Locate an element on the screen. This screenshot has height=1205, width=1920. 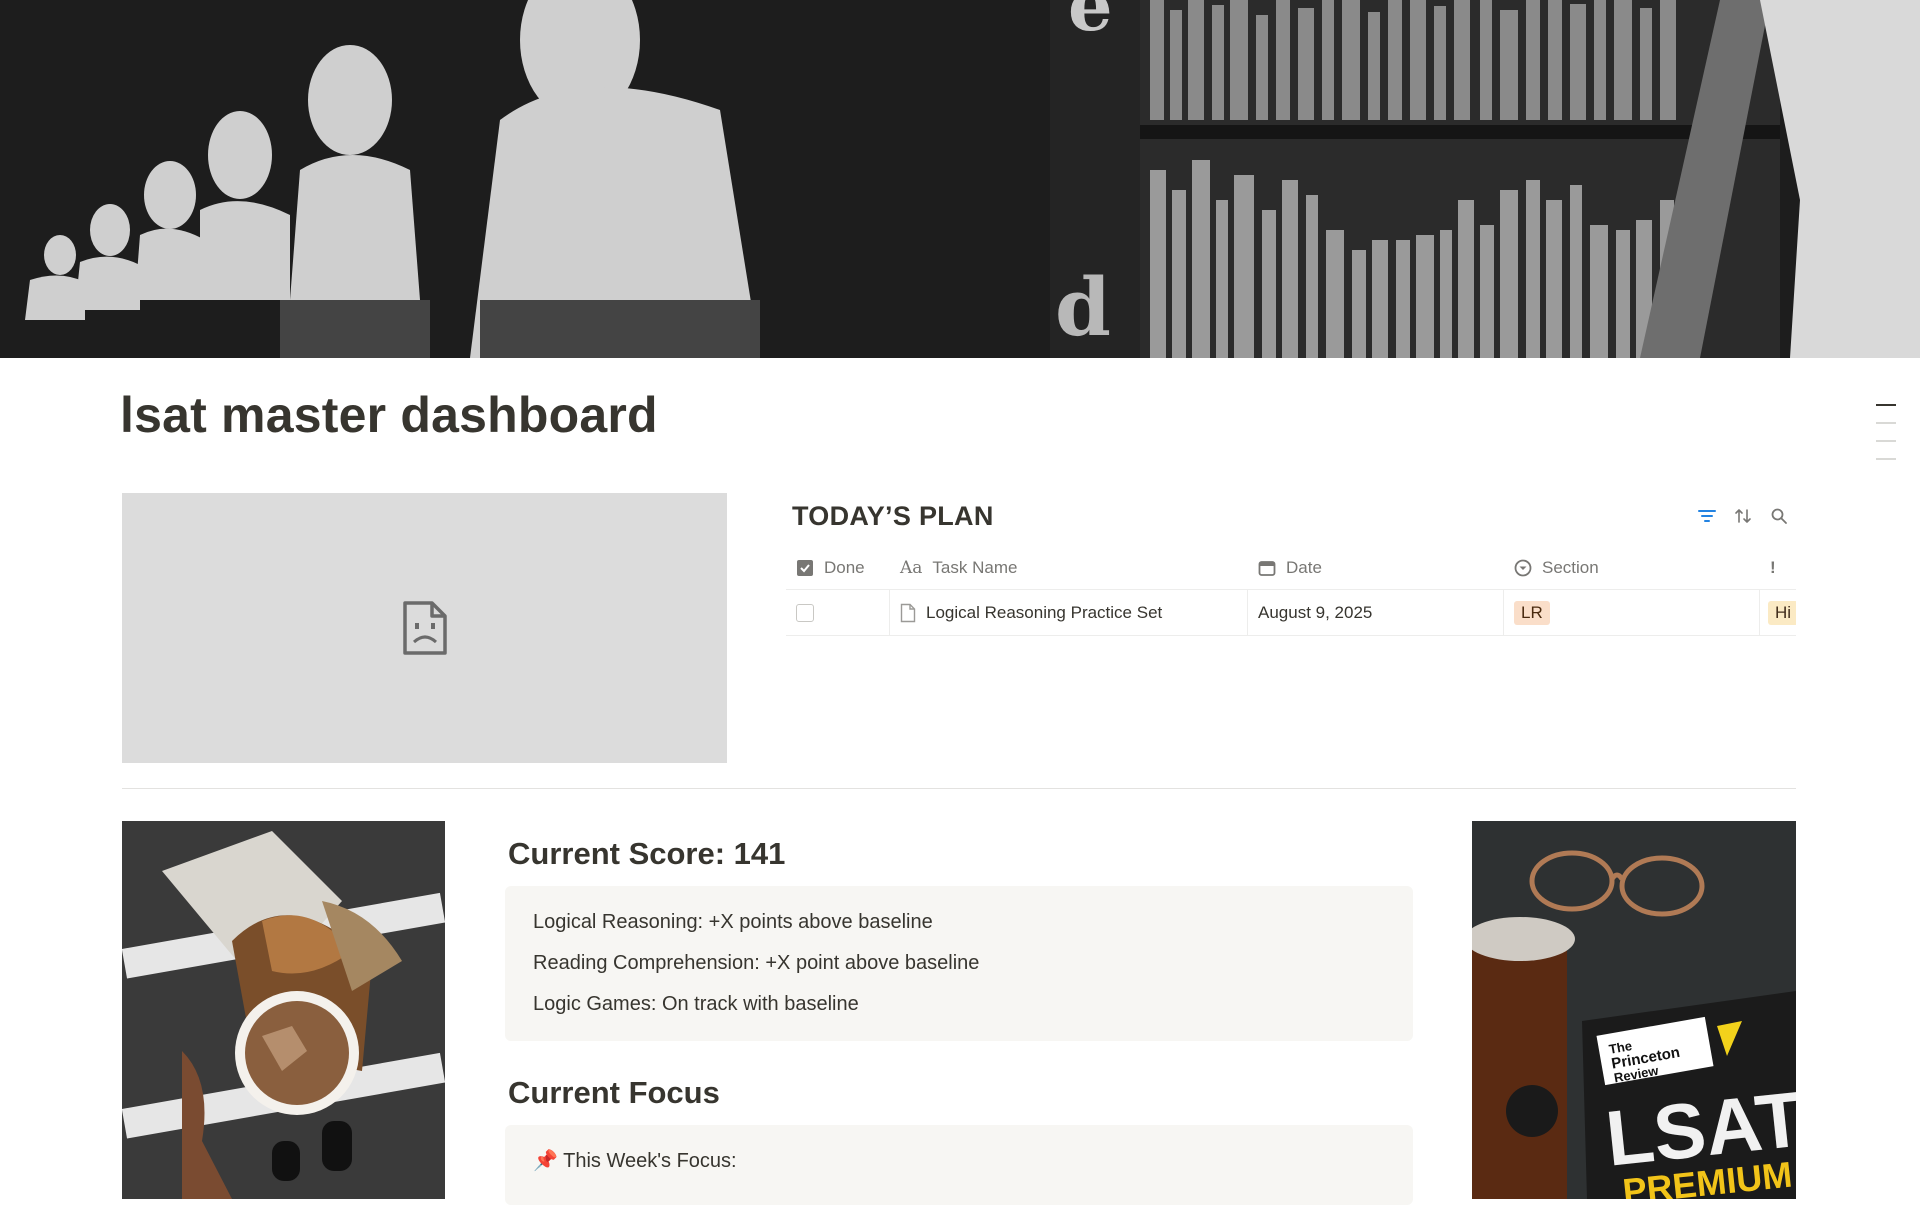
section-tag: LR is located at coordinates (1532, 612).